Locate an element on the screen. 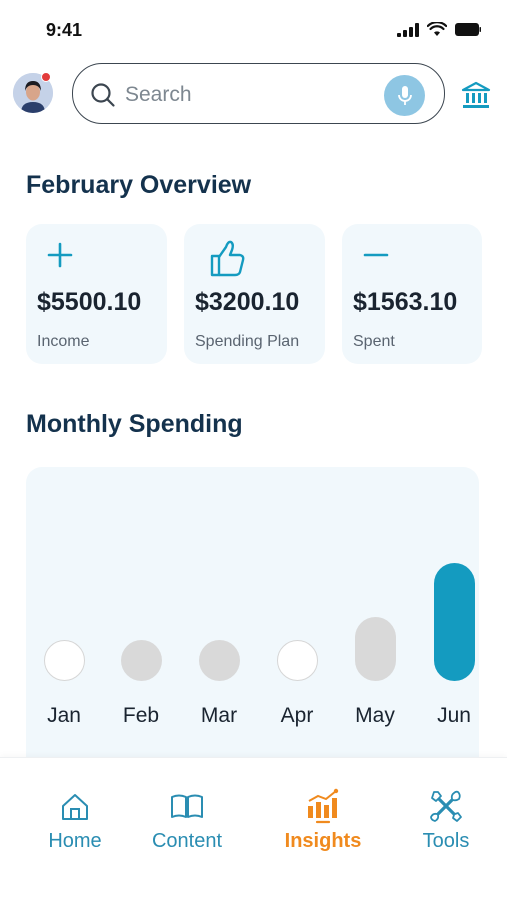  spending-plan-amount: $3200.10 is located at coordinates (247, 302).